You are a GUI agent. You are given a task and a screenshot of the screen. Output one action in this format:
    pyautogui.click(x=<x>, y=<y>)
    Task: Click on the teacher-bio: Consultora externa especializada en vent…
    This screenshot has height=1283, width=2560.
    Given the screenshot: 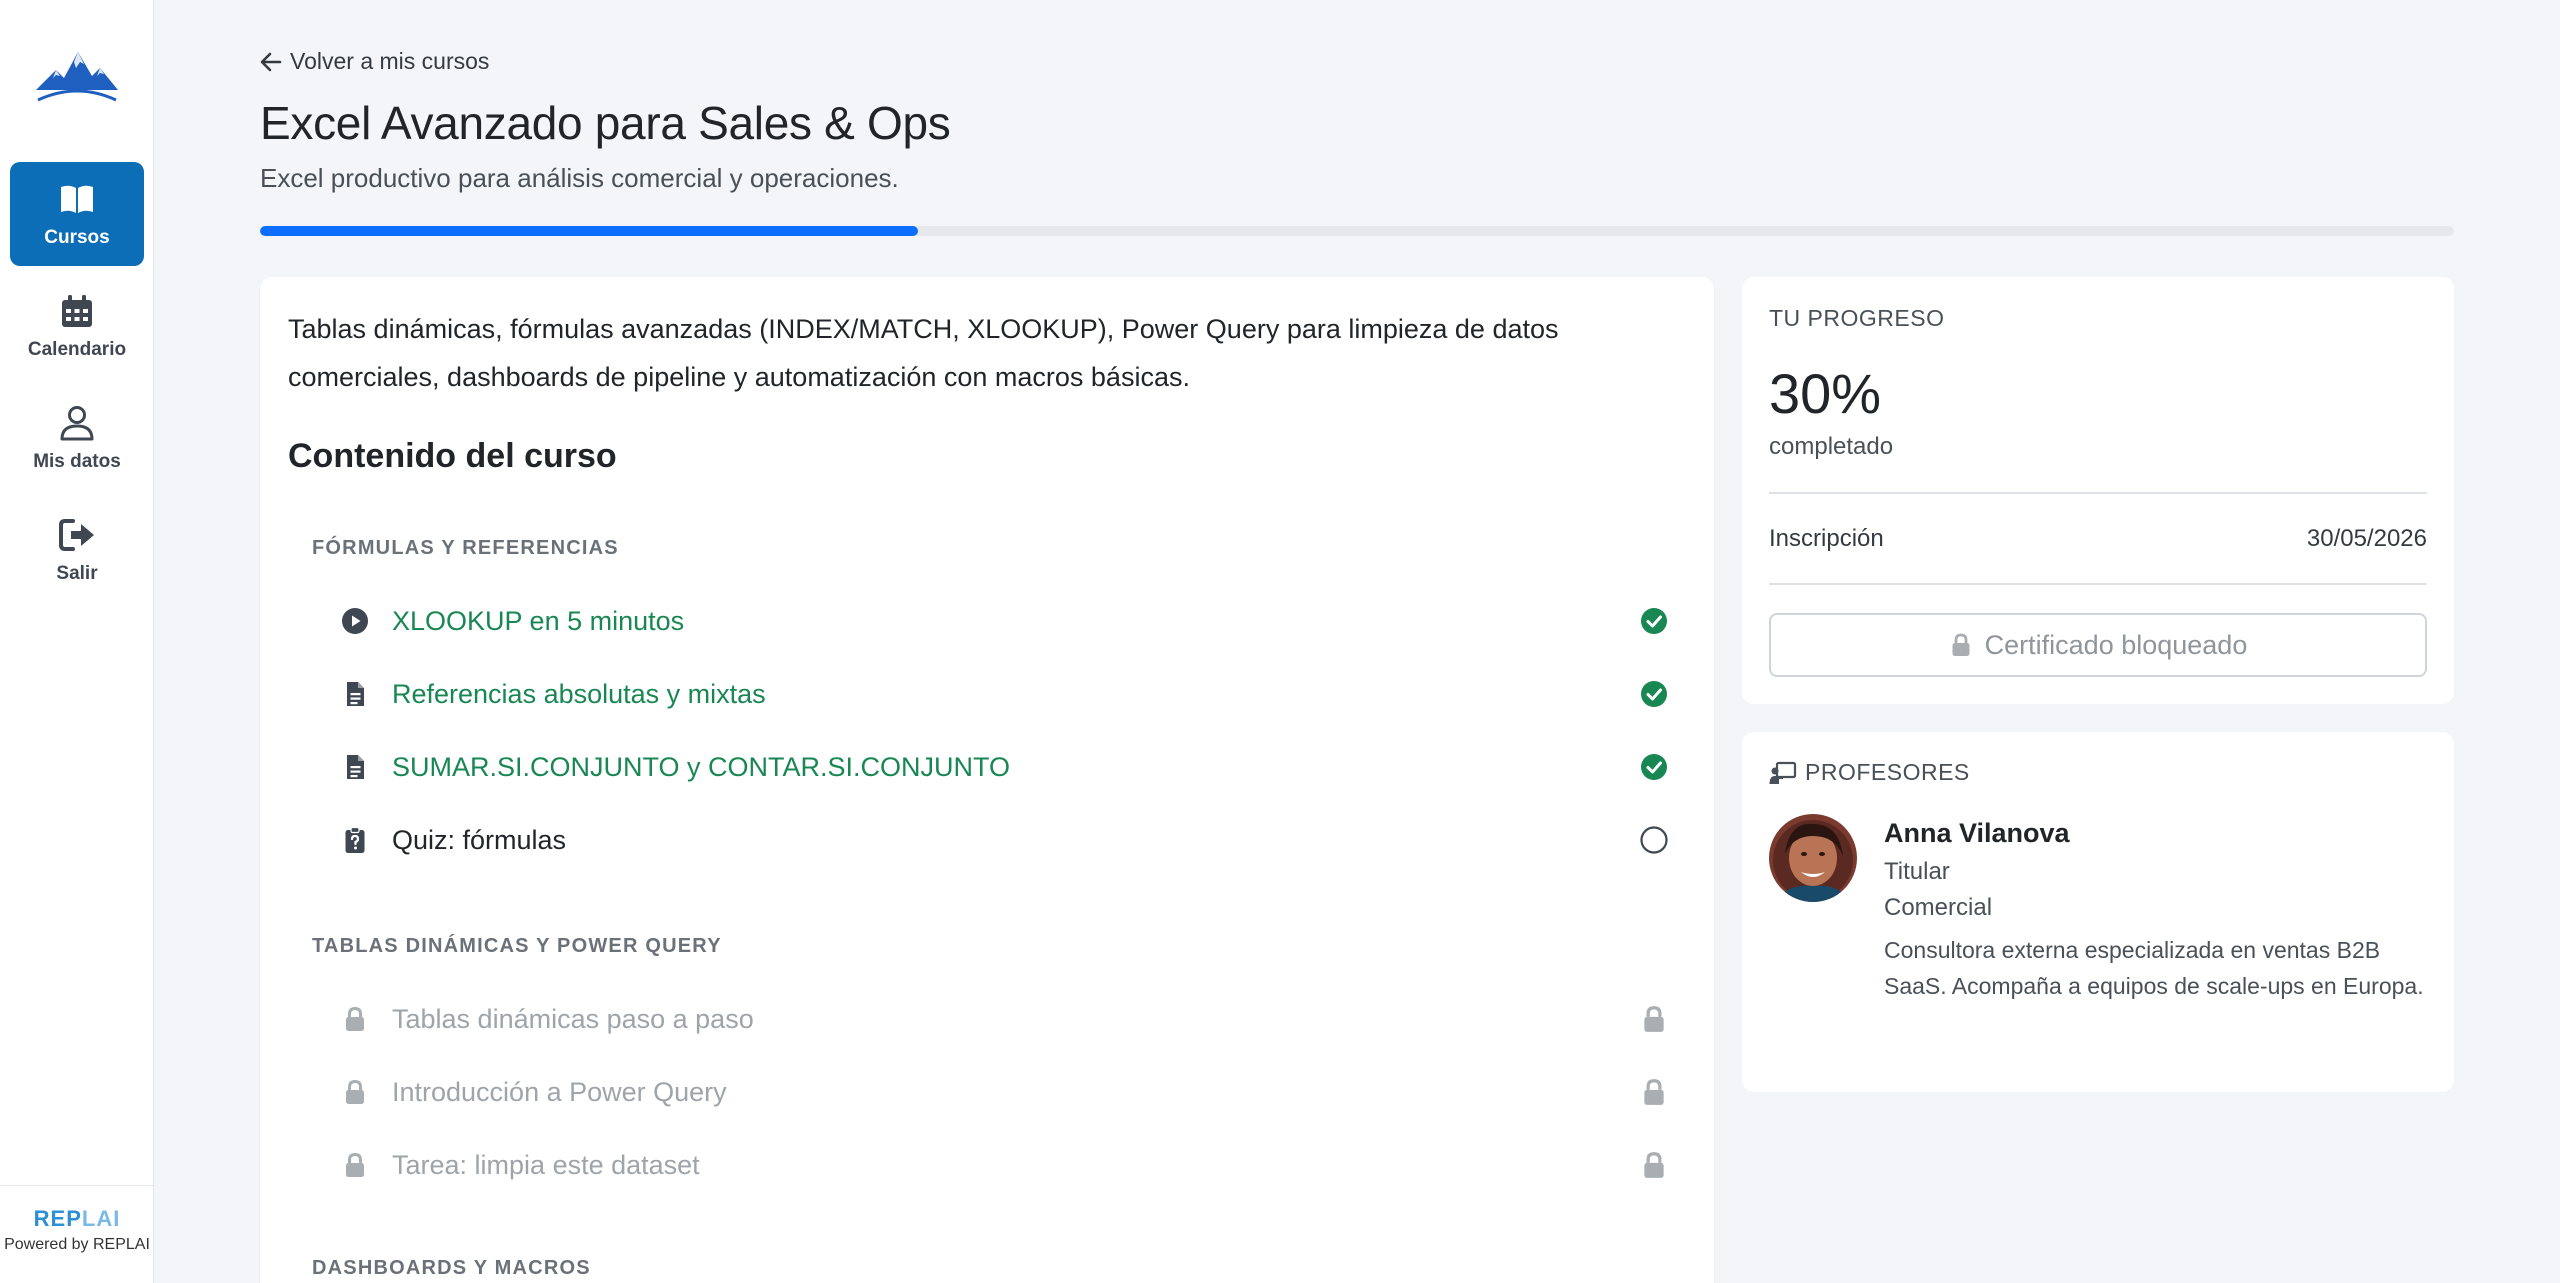 What is the action you would take?
    pyautogui.click(x=2154, y=968)
    